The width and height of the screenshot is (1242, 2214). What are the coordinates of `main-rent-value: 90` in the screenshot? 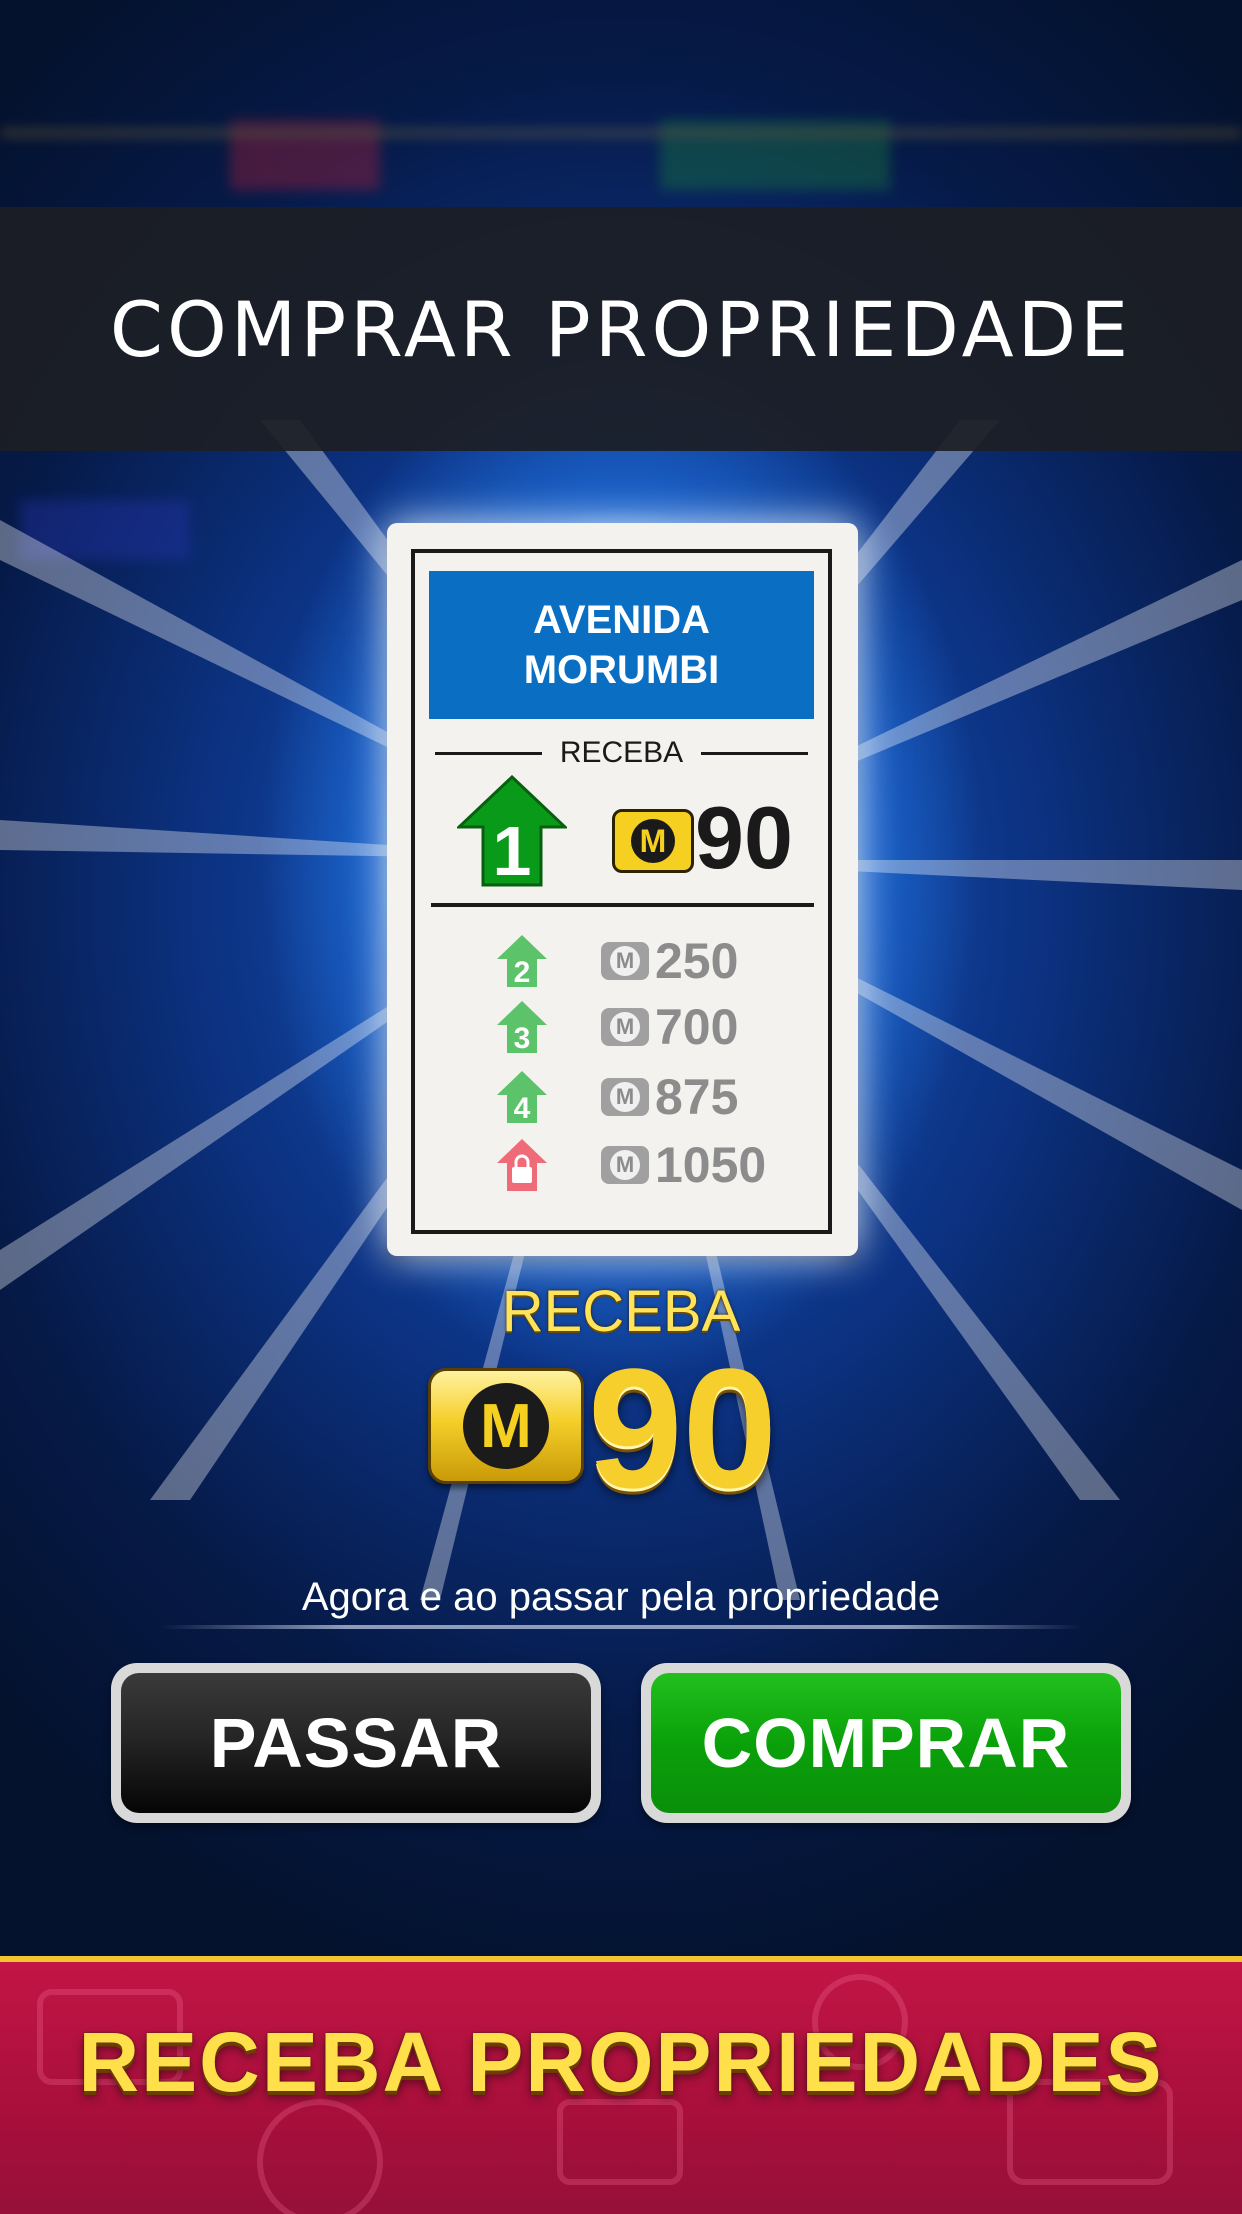 It's located at (744, 837).